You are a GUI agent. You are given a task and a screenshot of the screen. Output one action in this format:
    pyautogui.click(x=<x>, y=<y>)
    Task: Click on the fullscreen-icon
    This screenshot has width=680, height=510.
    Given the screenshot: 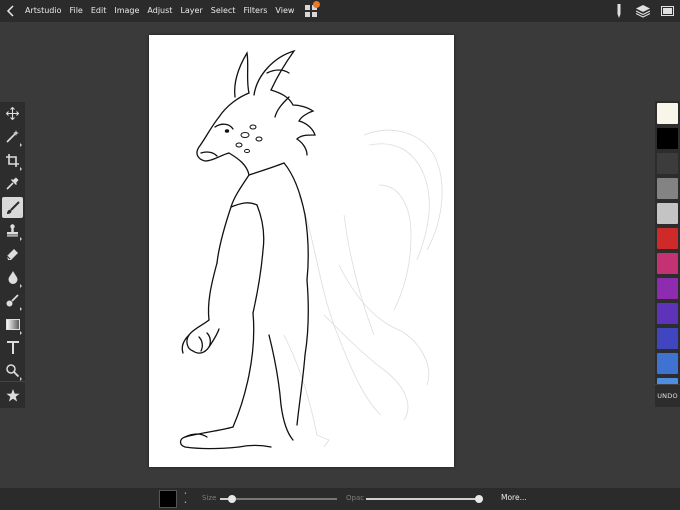 What is the action you would take?
    pyautogui.click(x=667, y=11)
    